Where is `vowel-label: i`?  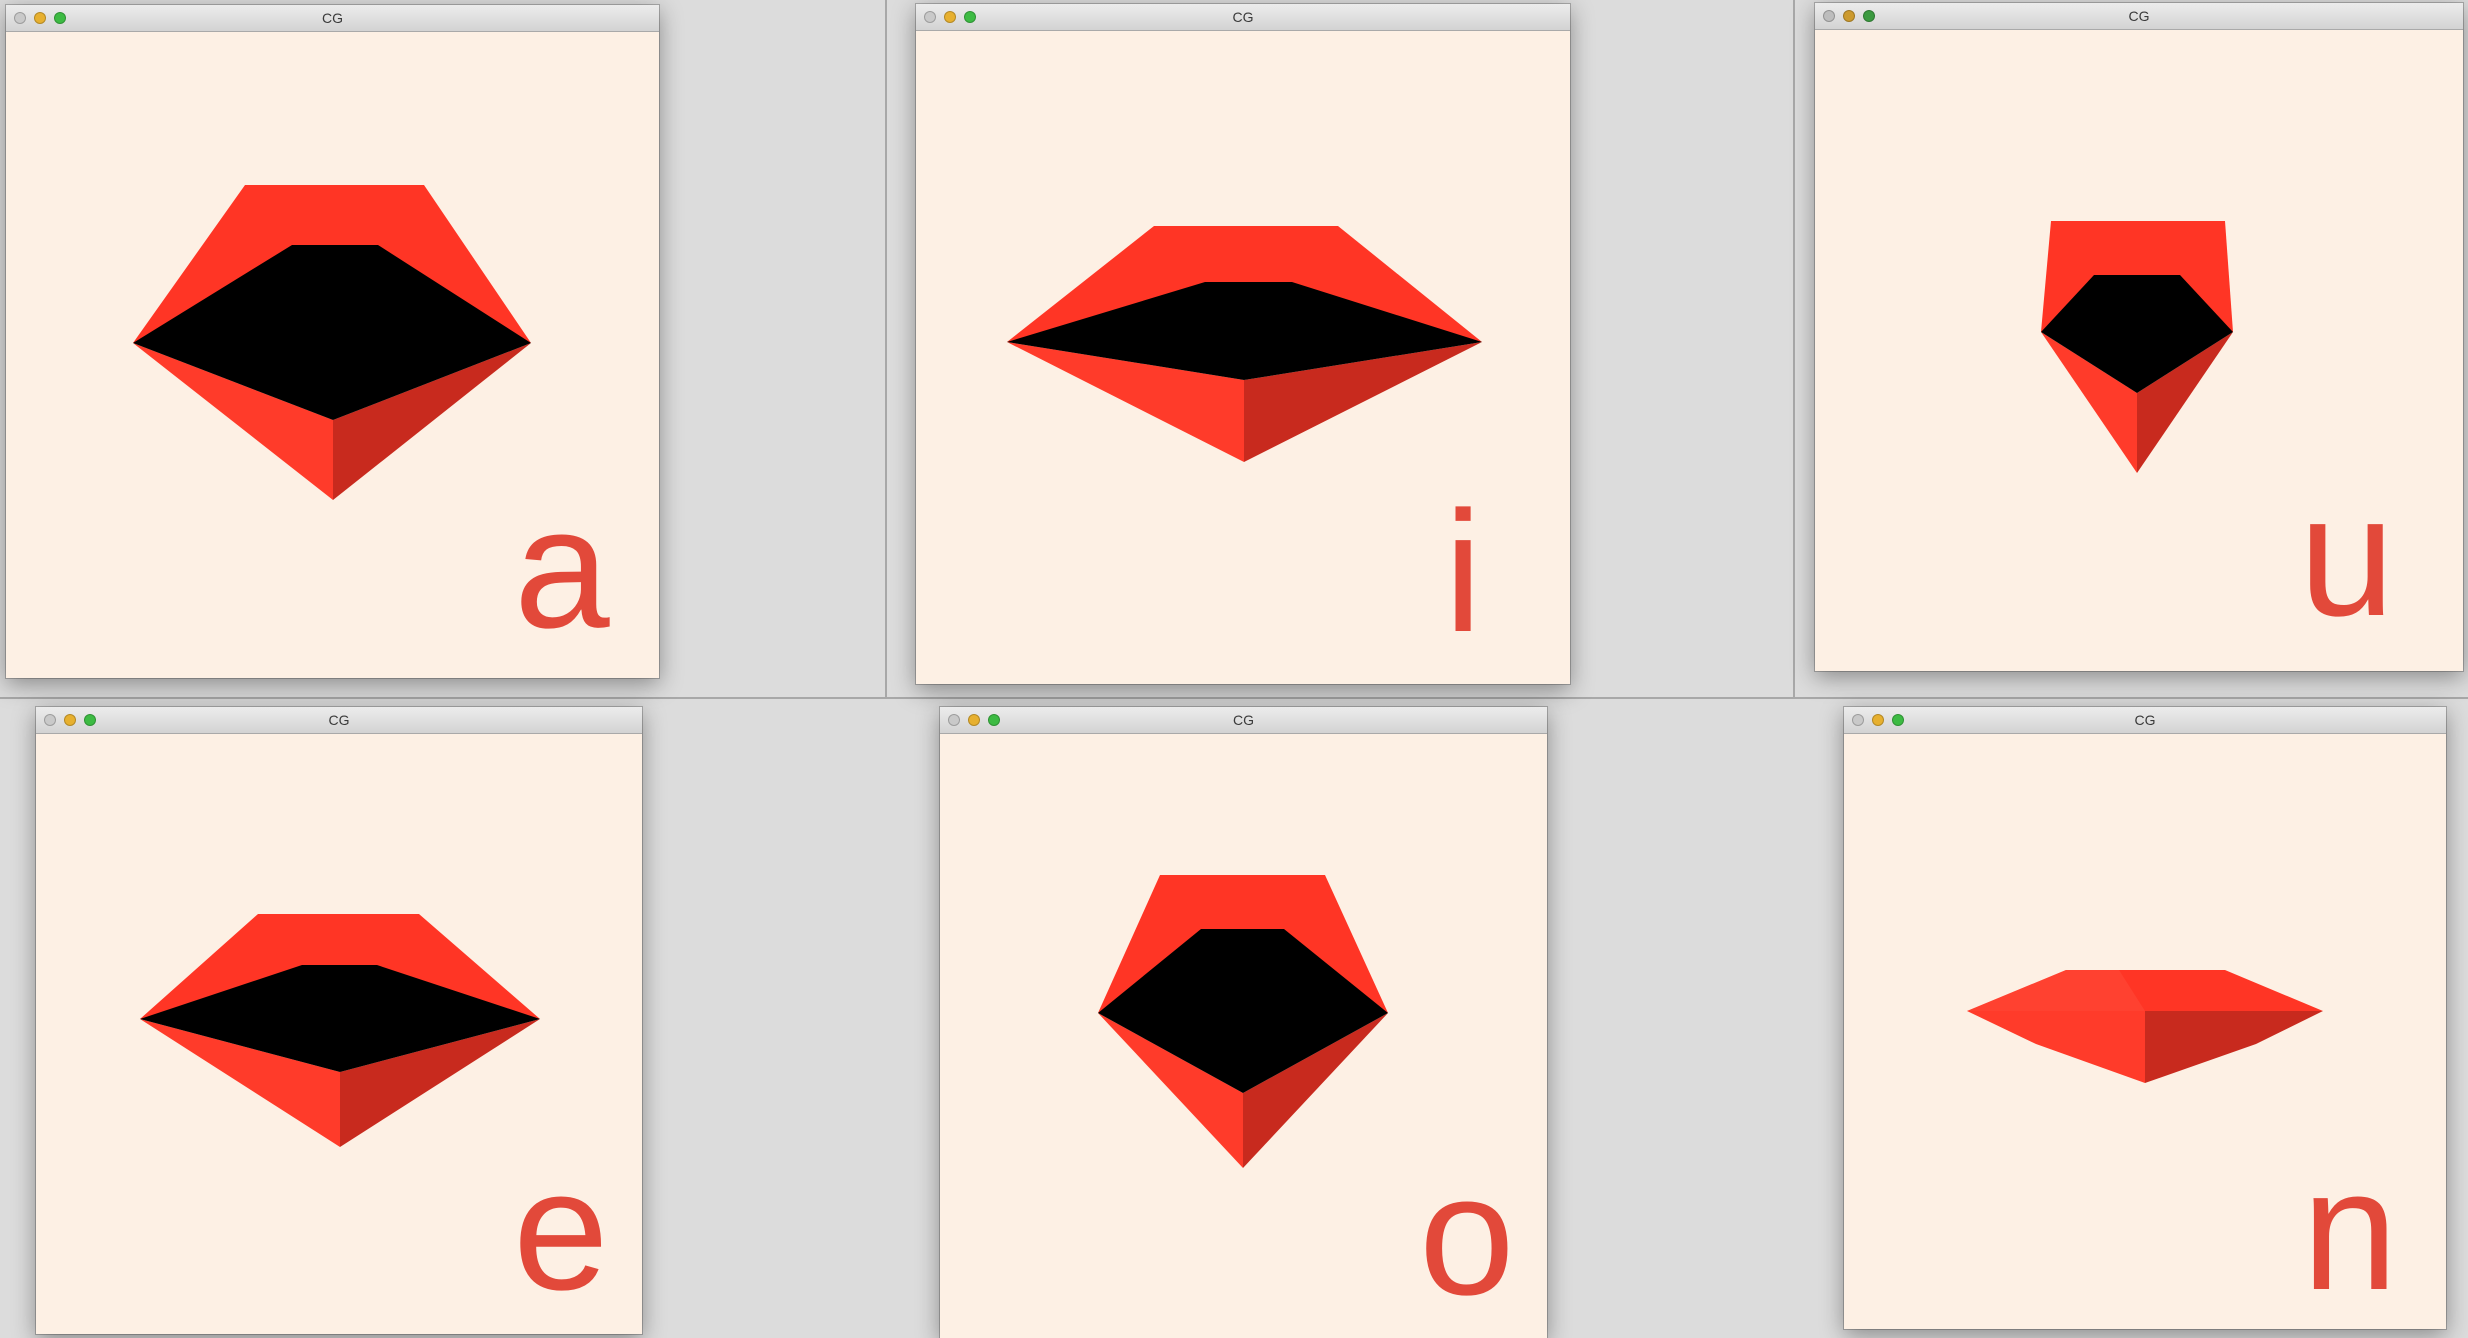
vowel-label: i is located at coordinates (1463, 572).